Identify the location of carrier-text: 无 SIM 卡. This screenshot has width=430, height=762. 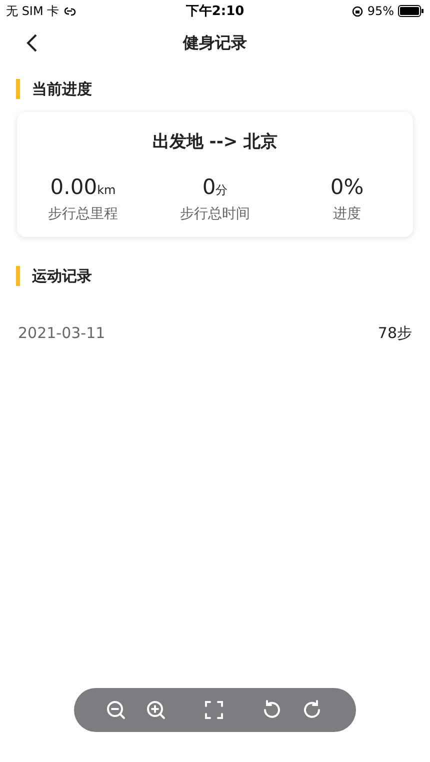
(33, 11).